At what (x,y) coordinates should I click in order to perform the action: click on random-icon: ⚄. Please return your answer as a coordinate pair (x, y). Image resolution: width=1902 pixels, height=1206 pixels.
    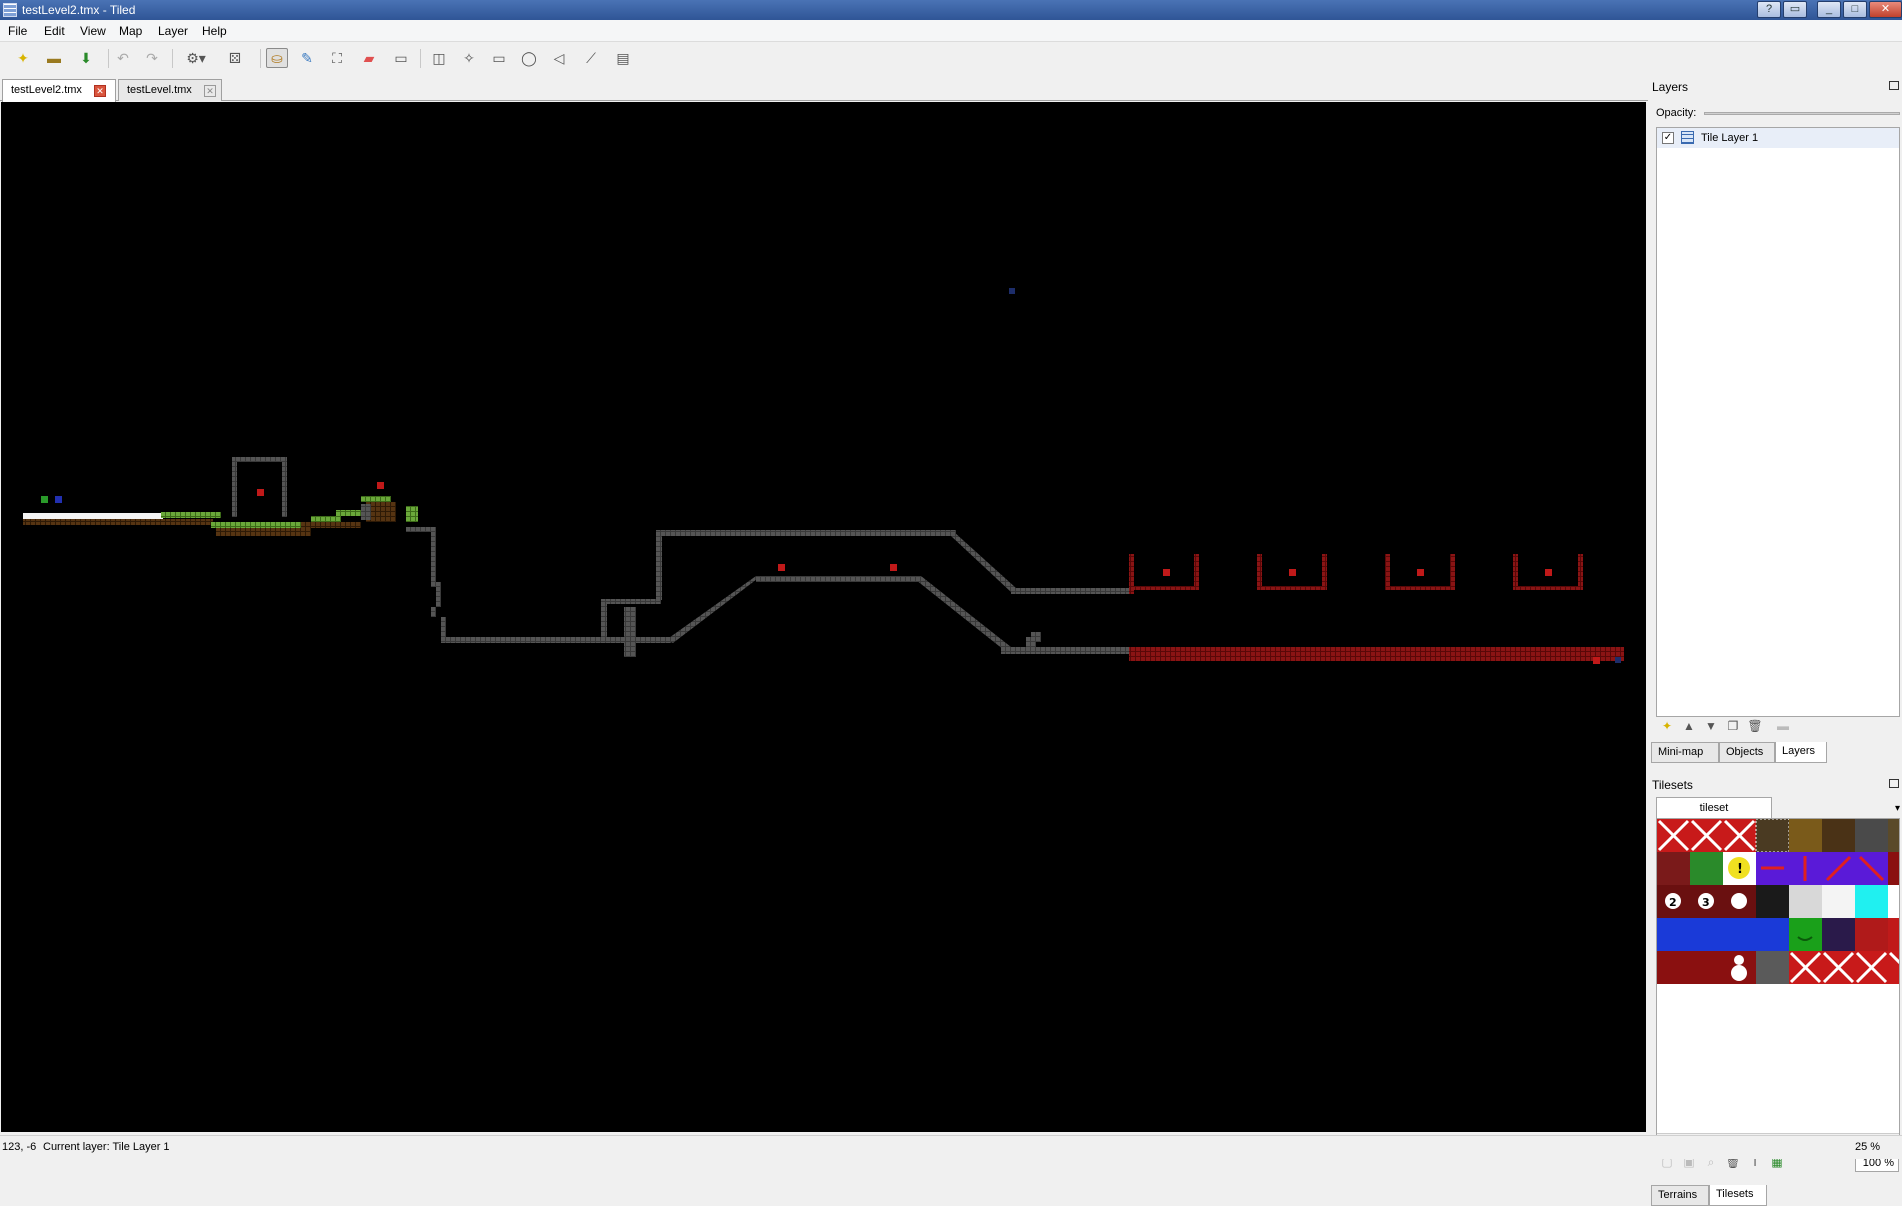
    Looking at the image, I should click on (235, 58).